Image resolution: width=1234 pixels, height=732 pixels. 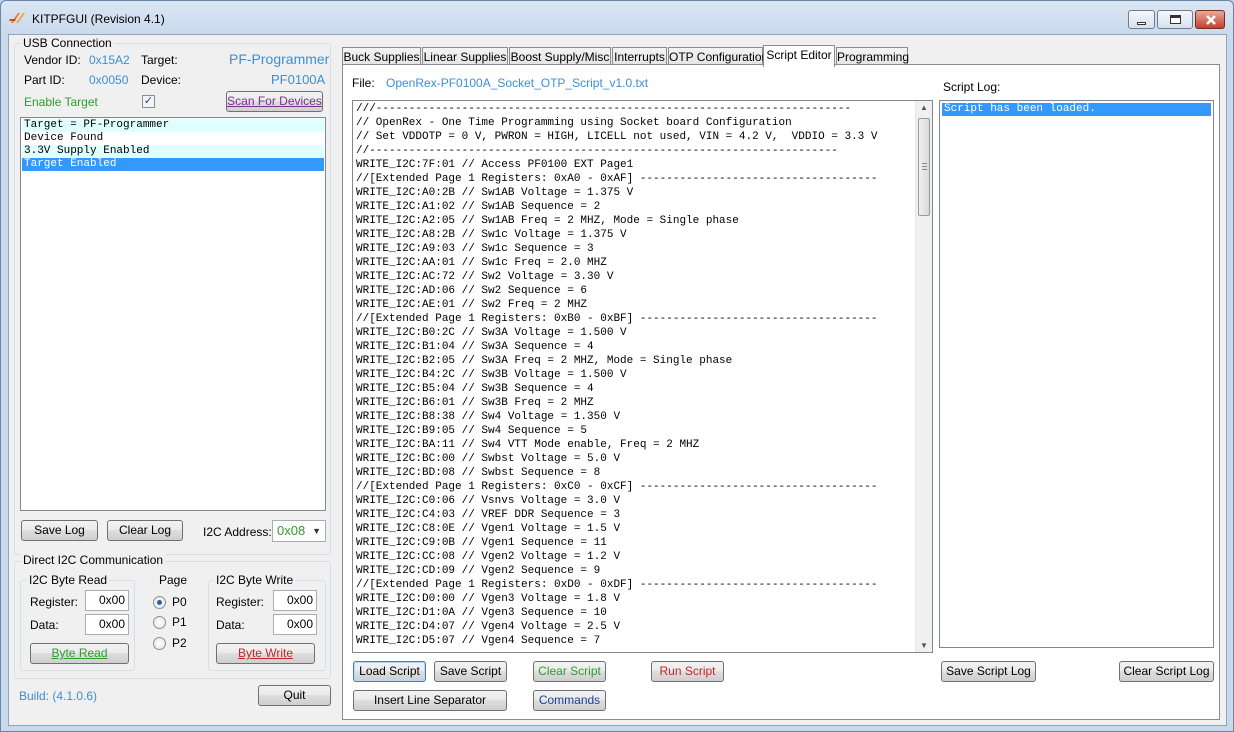 What do you see at coordinates (488, 459) in the screenshot?
I see `script-line: WRITE_I2C:BC:00 // Swbst Voltage = 5.0 V` at bounding box center [488, 459].